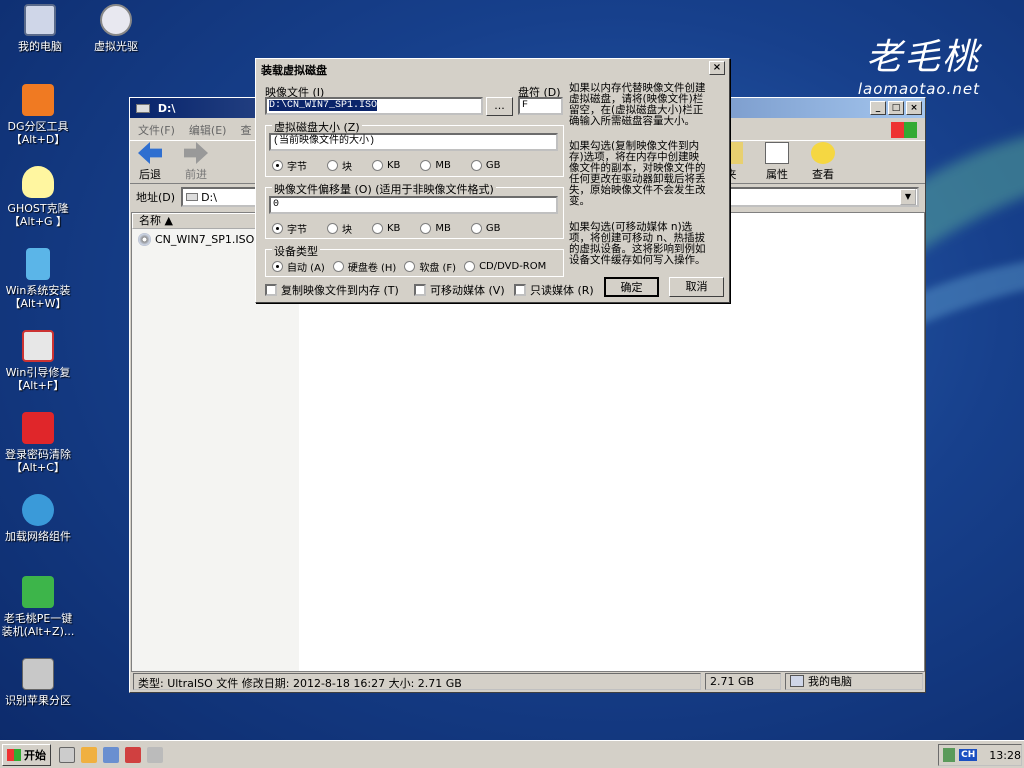 This screenshot has width=1024, height=768. What do you see at coordinates (492, 68) in the screenshot?
I see `dialog-titlebar: 装载虚拟磁盘 ×` at bounding box center [492, 68].